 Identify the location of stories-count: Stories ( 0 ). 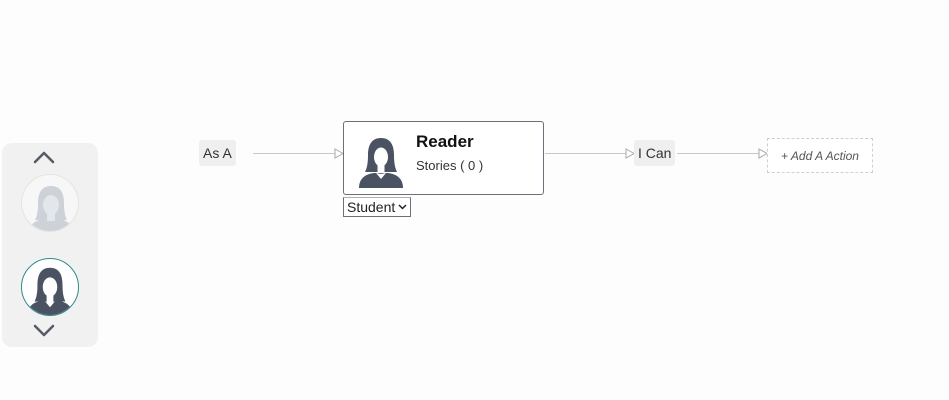
(450, 165).